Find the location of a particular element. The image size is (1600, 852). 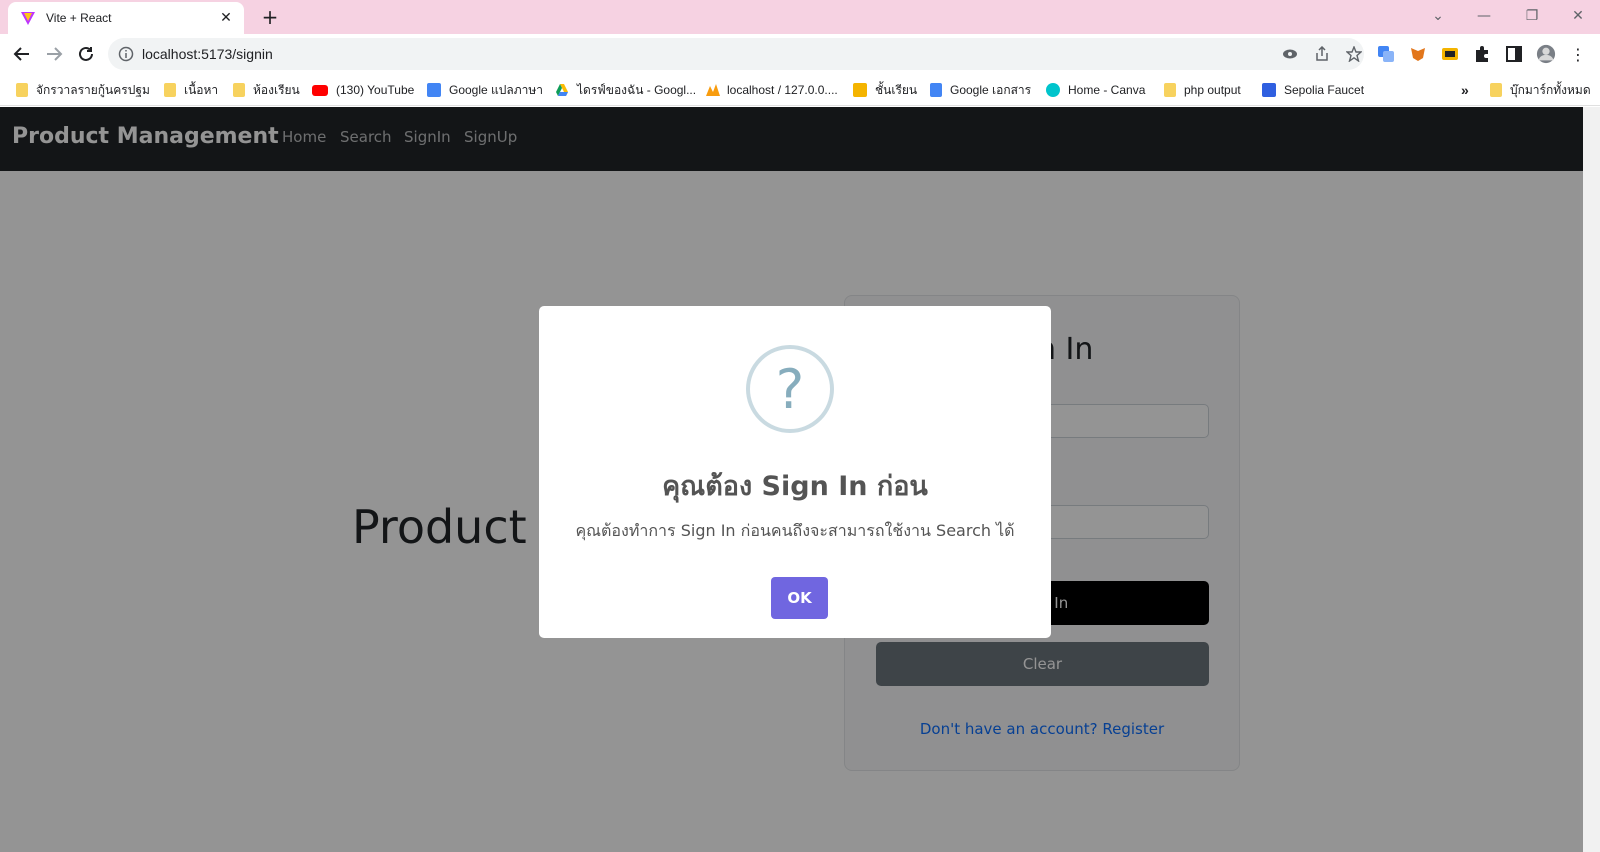

bookmark-item: Home - Canva is located at coordinates (1095, 90).